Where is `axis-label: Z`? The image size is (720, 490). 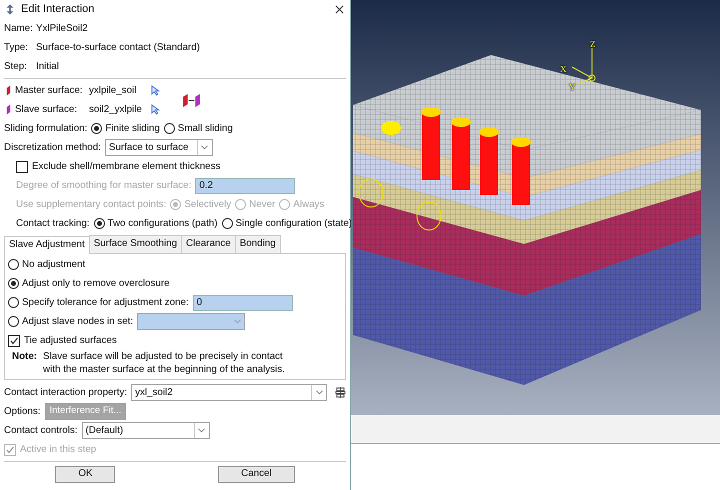
axis-label: Z is located at coordinates (593, 44).